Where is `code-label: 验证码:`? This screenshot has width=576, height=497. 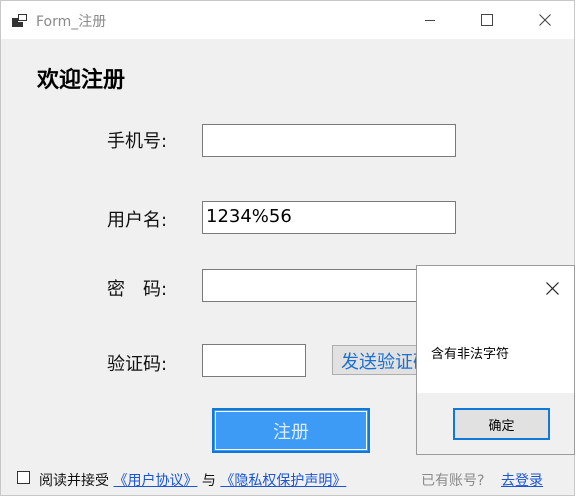 code-label: 验证码: is located at coordinates (137, 364).